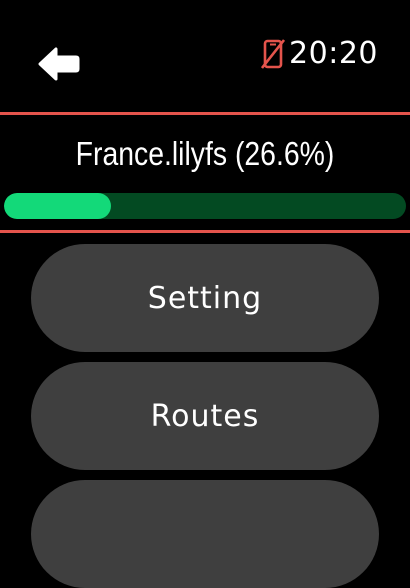 The height and width of the screenshot is (588, 410). I want to click on arrow-left-icon, so click(59, 64).